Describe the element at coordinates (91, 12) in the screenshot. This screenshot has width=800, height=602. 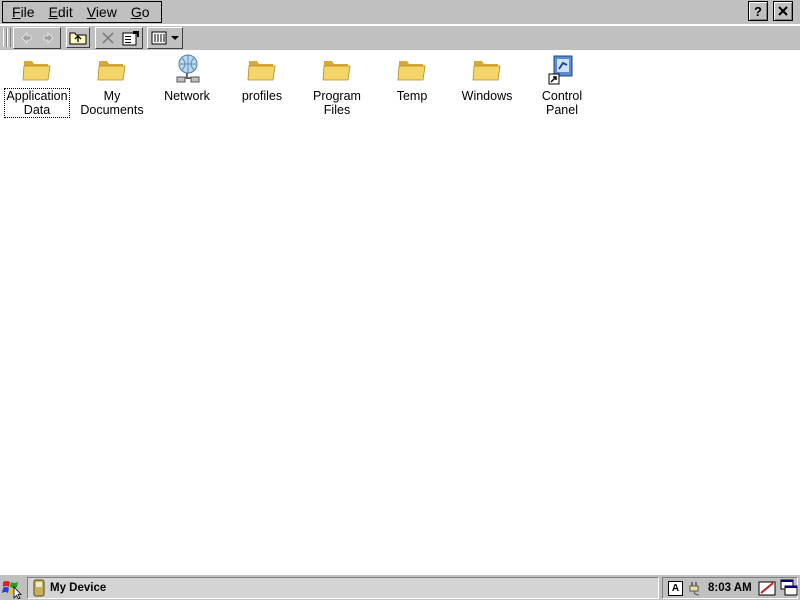
I see `menu-view-accel: V` at that location.